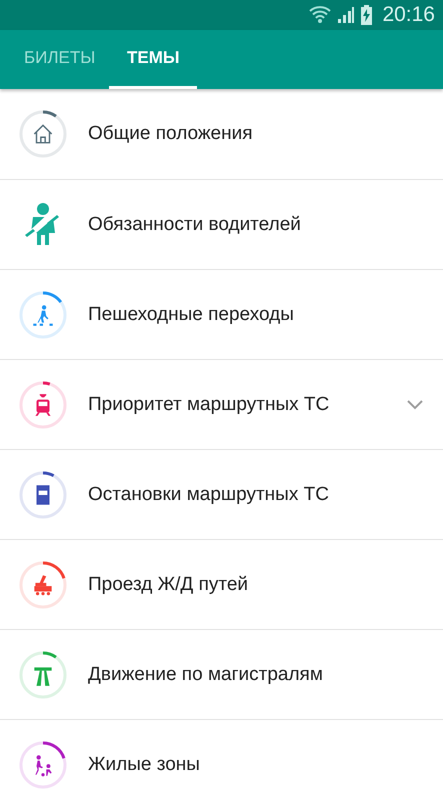  I want to click on topic-title: Проезд Ж/Д путей, so click(169, 585).